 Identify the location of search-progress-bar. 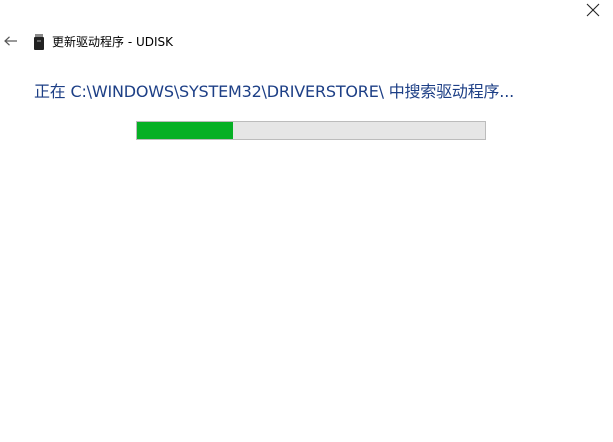
(311, 130).